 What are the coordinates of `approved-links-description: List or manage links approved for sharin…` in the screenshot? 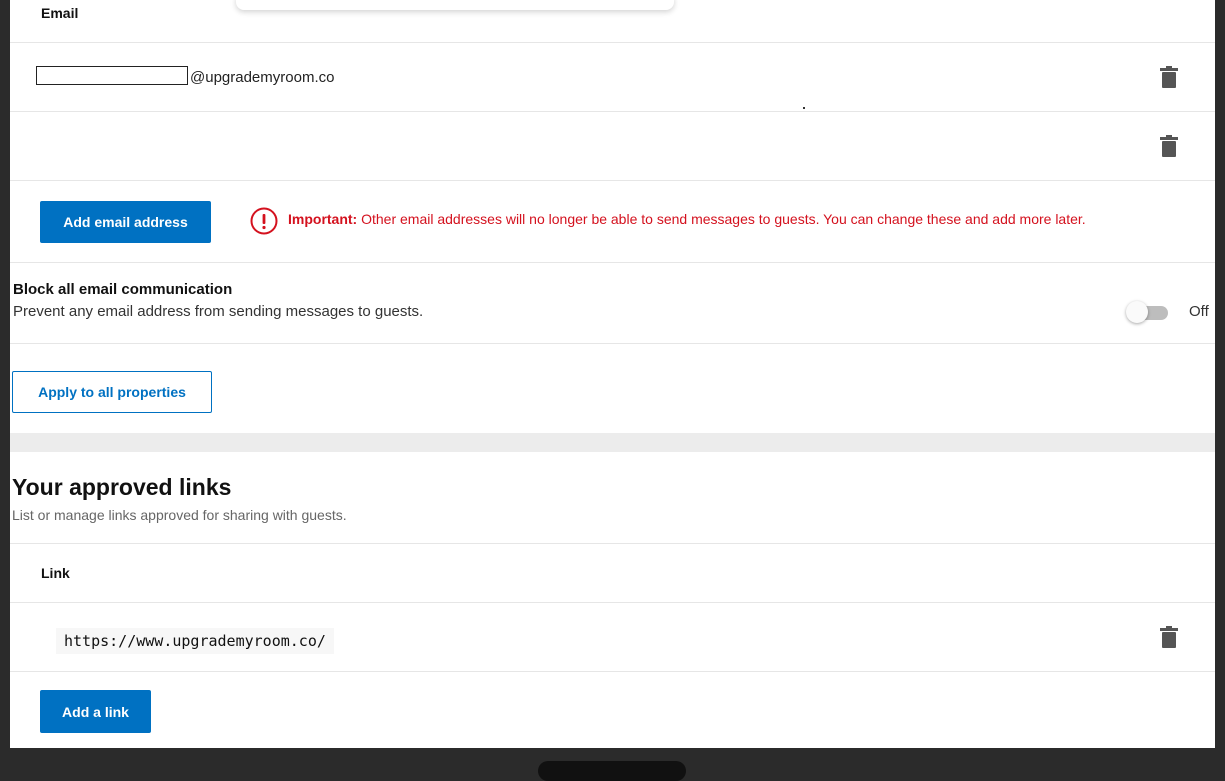 It's located at (179, 515).